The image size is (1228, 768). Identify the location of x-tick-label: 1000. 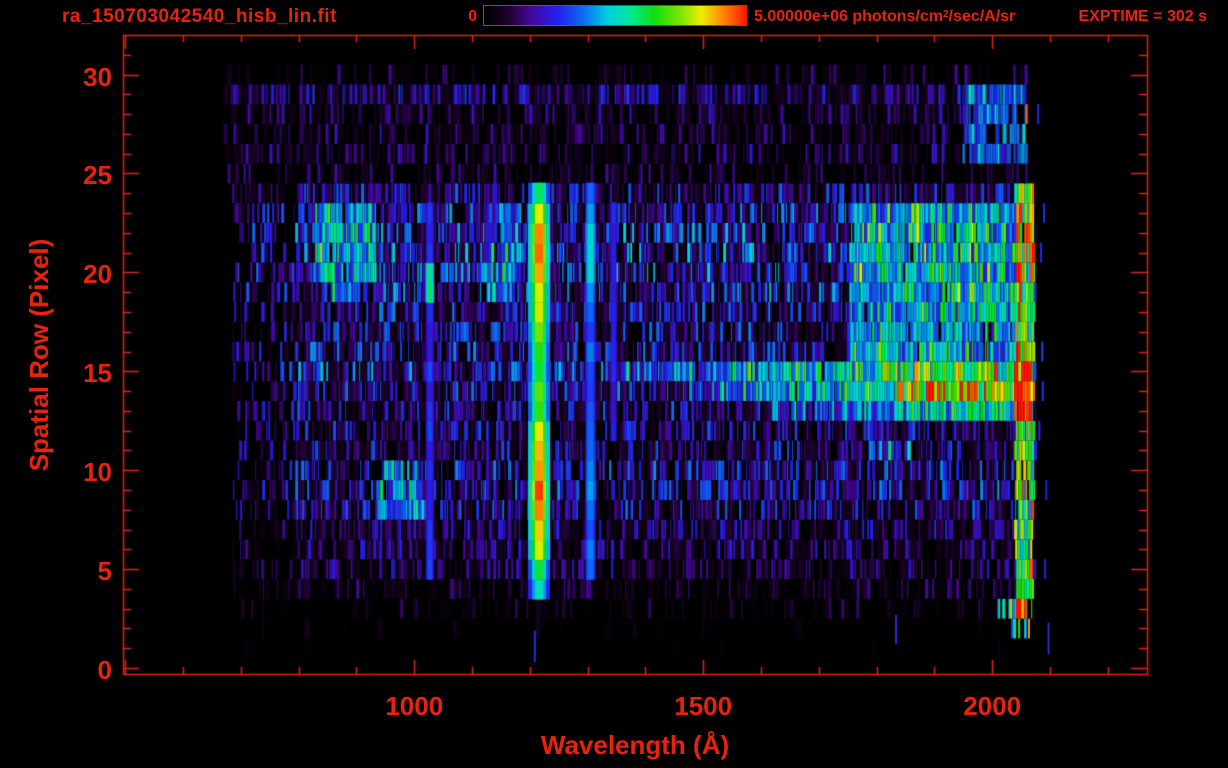
(414, 706).